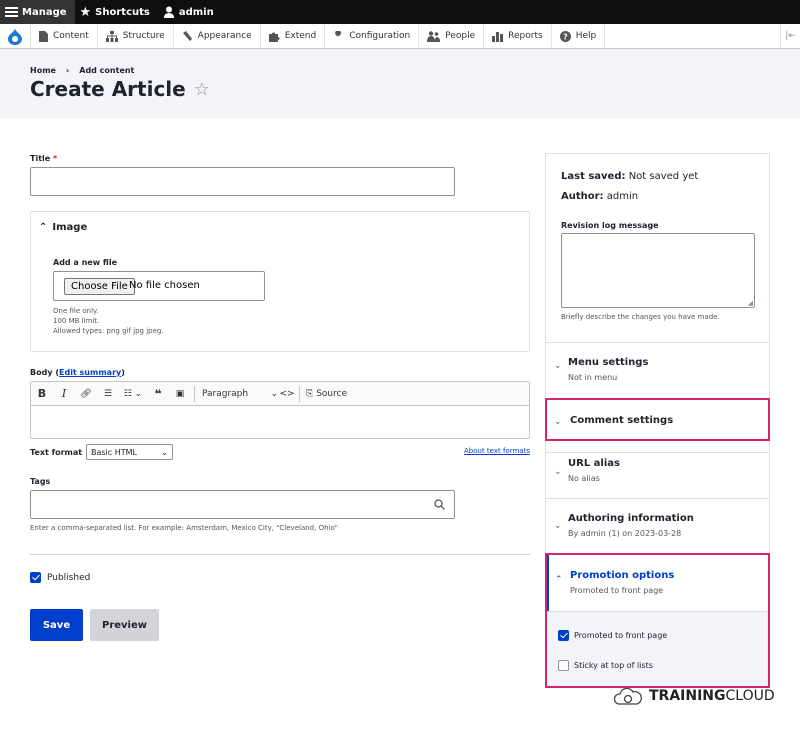 Image resolution: width=800 pixels, height=739 pixels. I want to click on revision-textarea: ◢, so click(658, 270).